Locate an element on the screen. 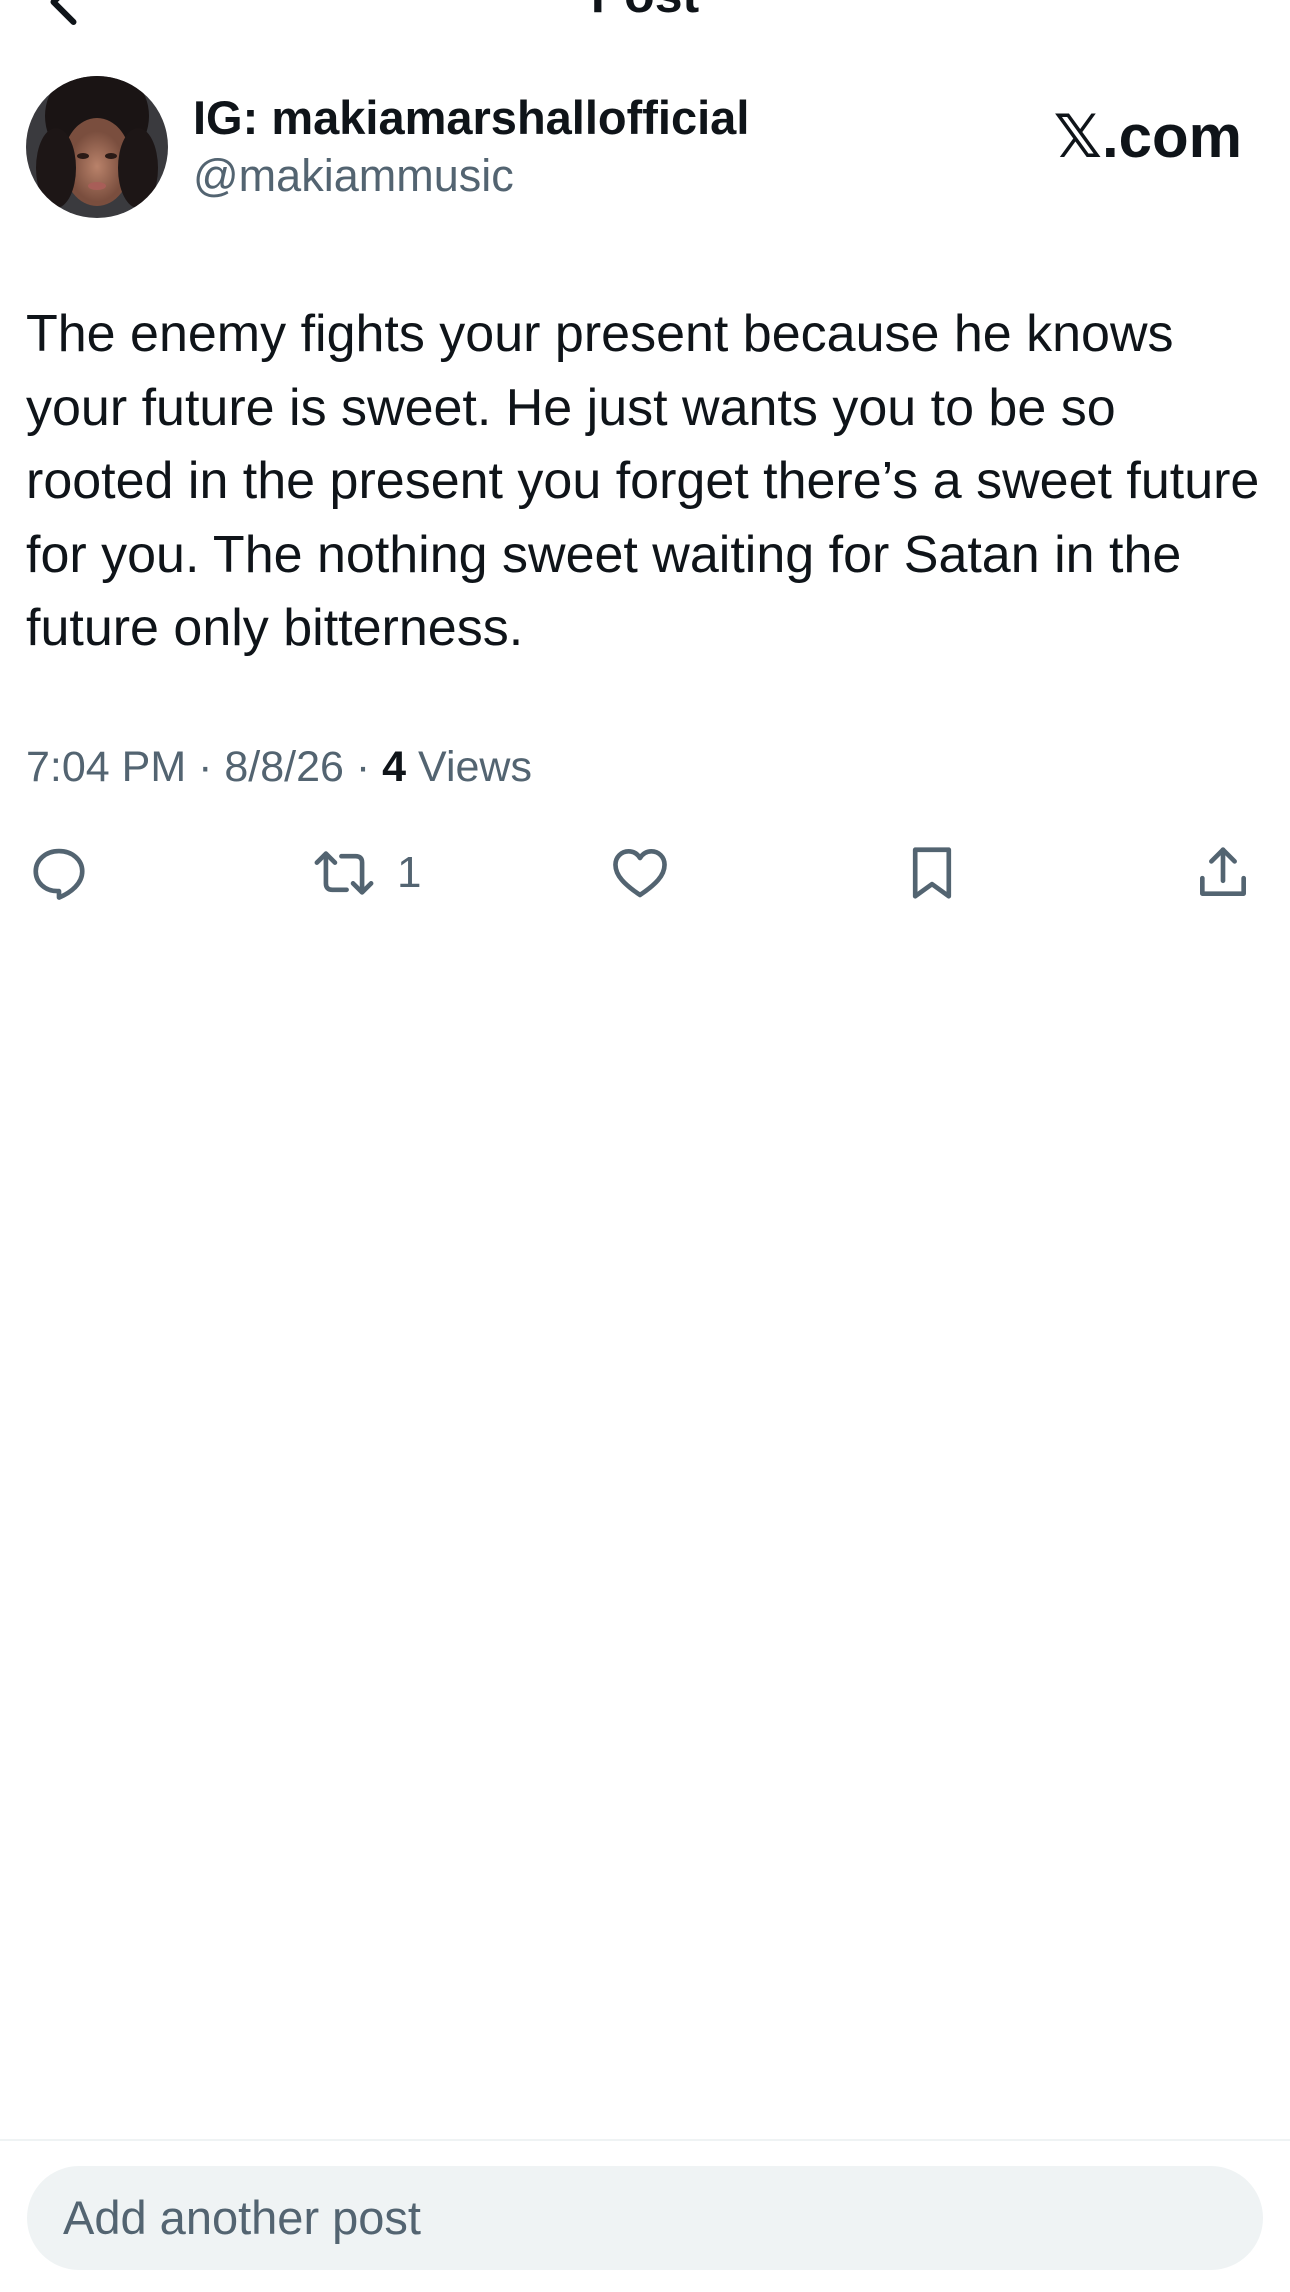 This screenshot has width=1290, height=2292. like-button is located at coordinates (640, 873).